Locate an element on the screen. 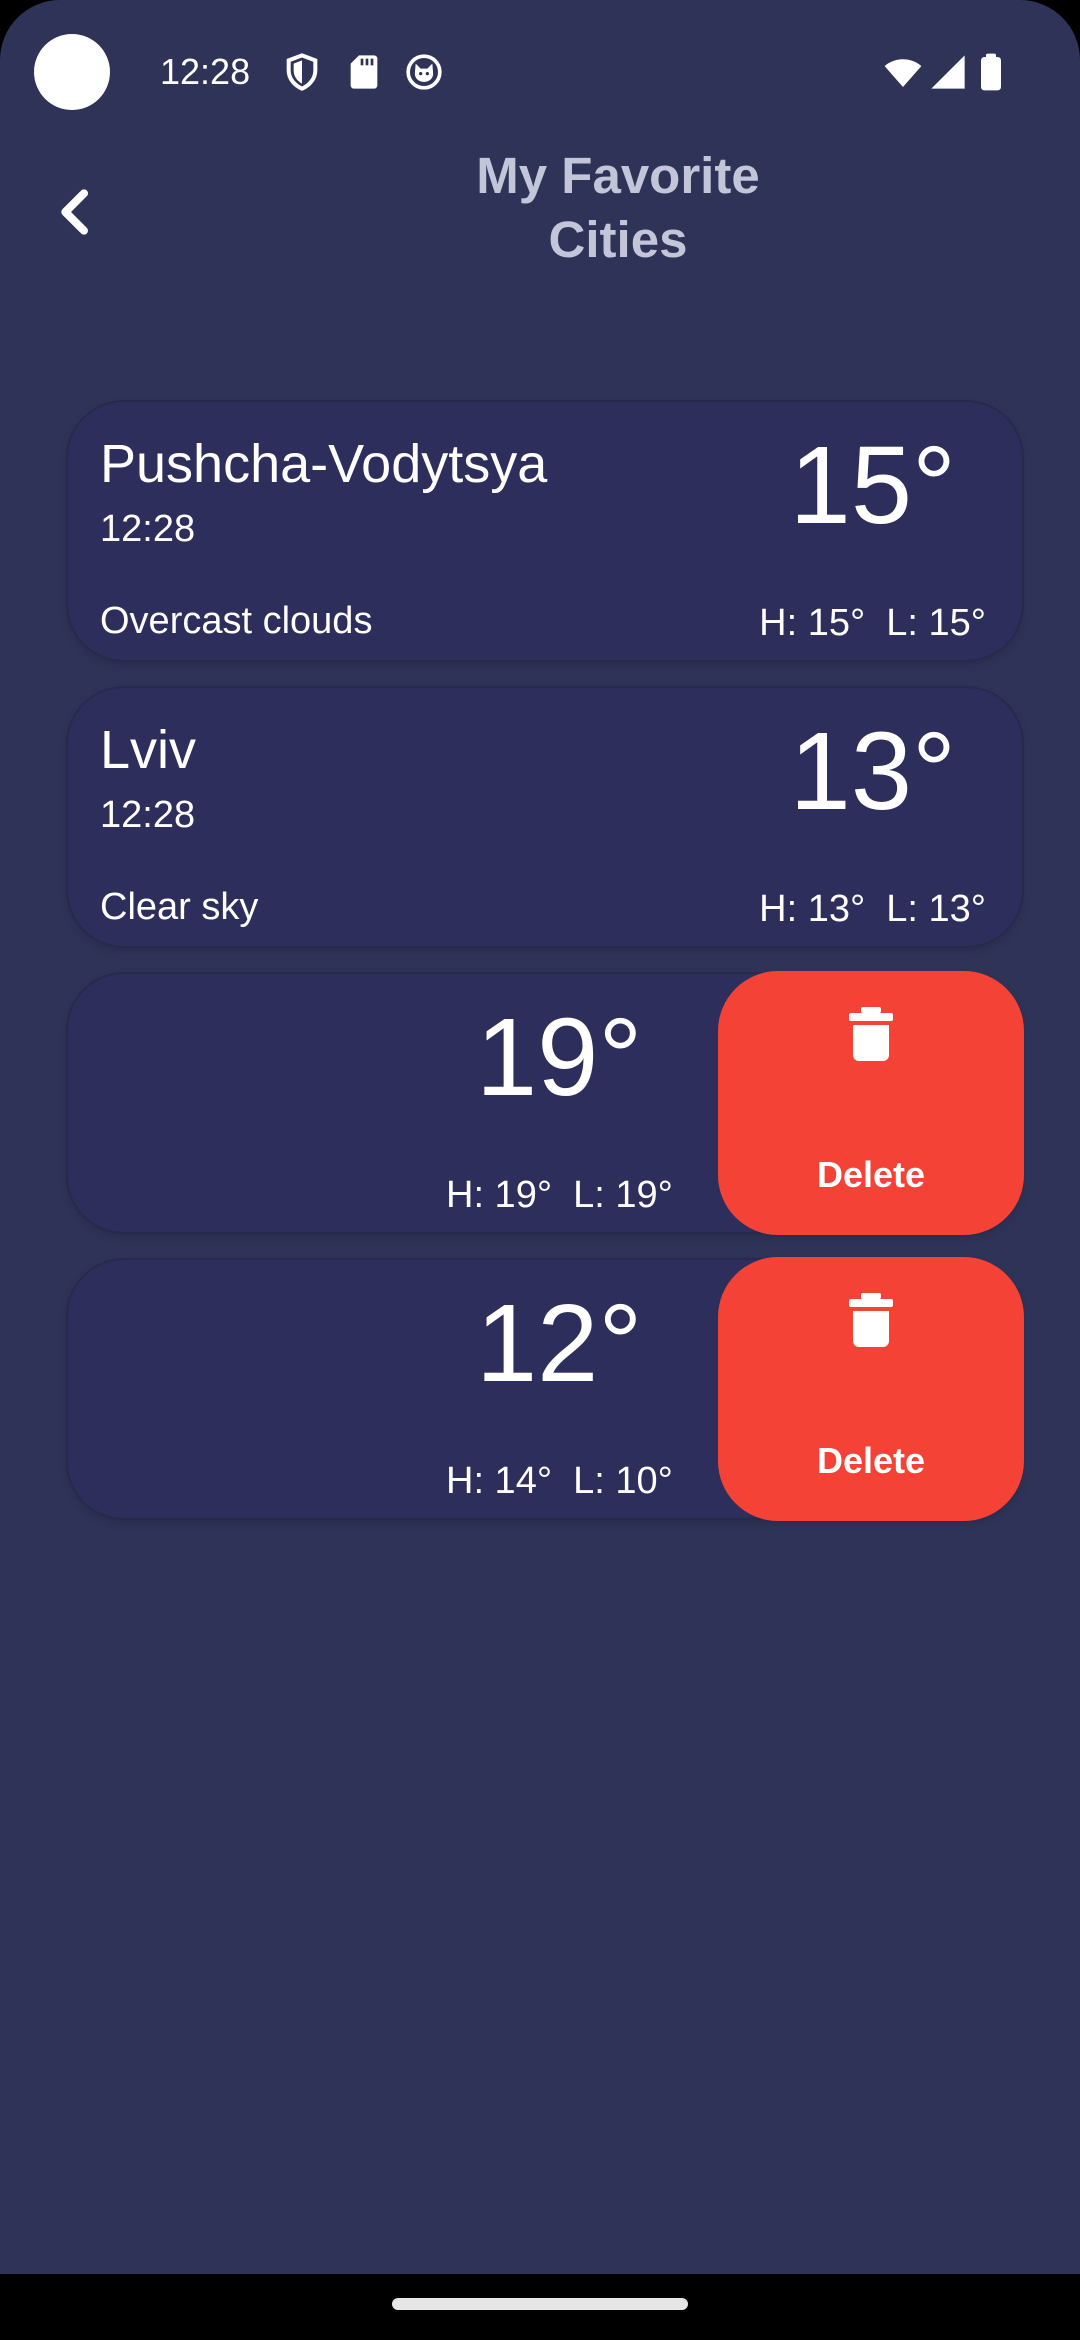 This screenshot has height=2340, width=1080. current-temperature: 15° is located at coordinates (872, 485).